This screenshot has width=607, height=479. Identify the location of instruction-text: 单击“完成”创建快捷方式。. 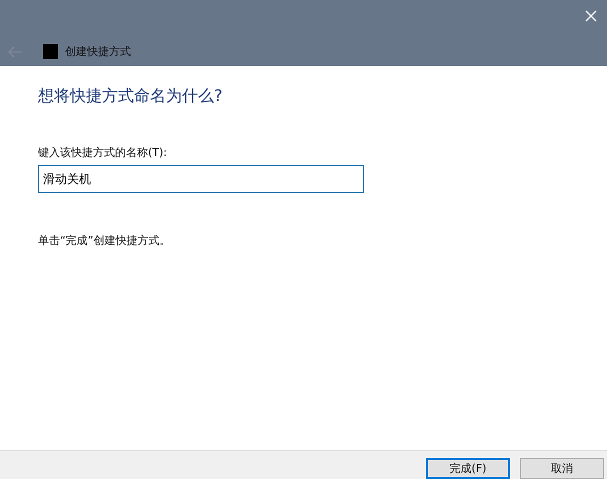
(104, 240).